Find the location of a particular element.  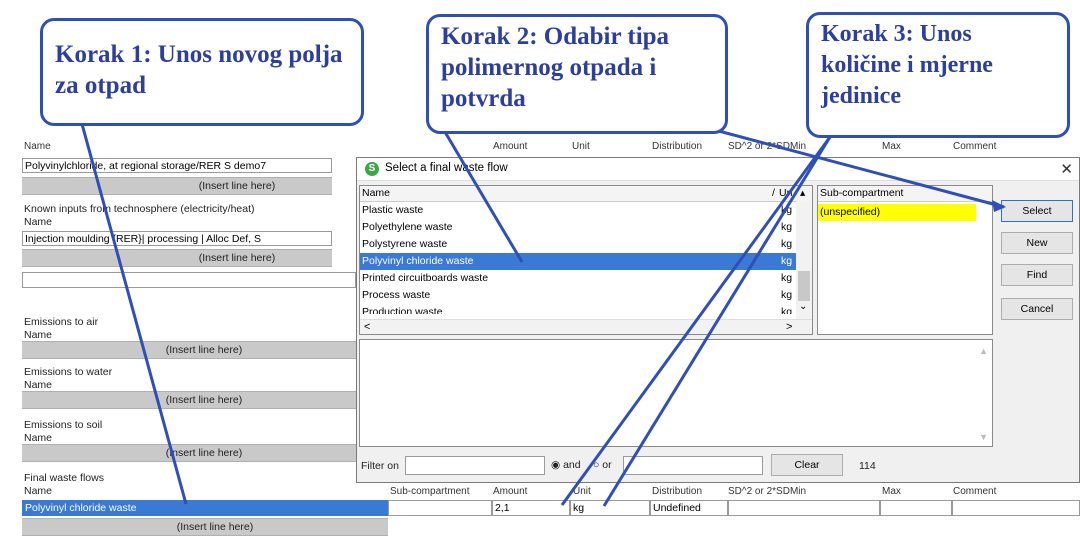

callout-step3: Korak 3: Unos količine i mjerne jedinice is located at coordinates (938, 75).